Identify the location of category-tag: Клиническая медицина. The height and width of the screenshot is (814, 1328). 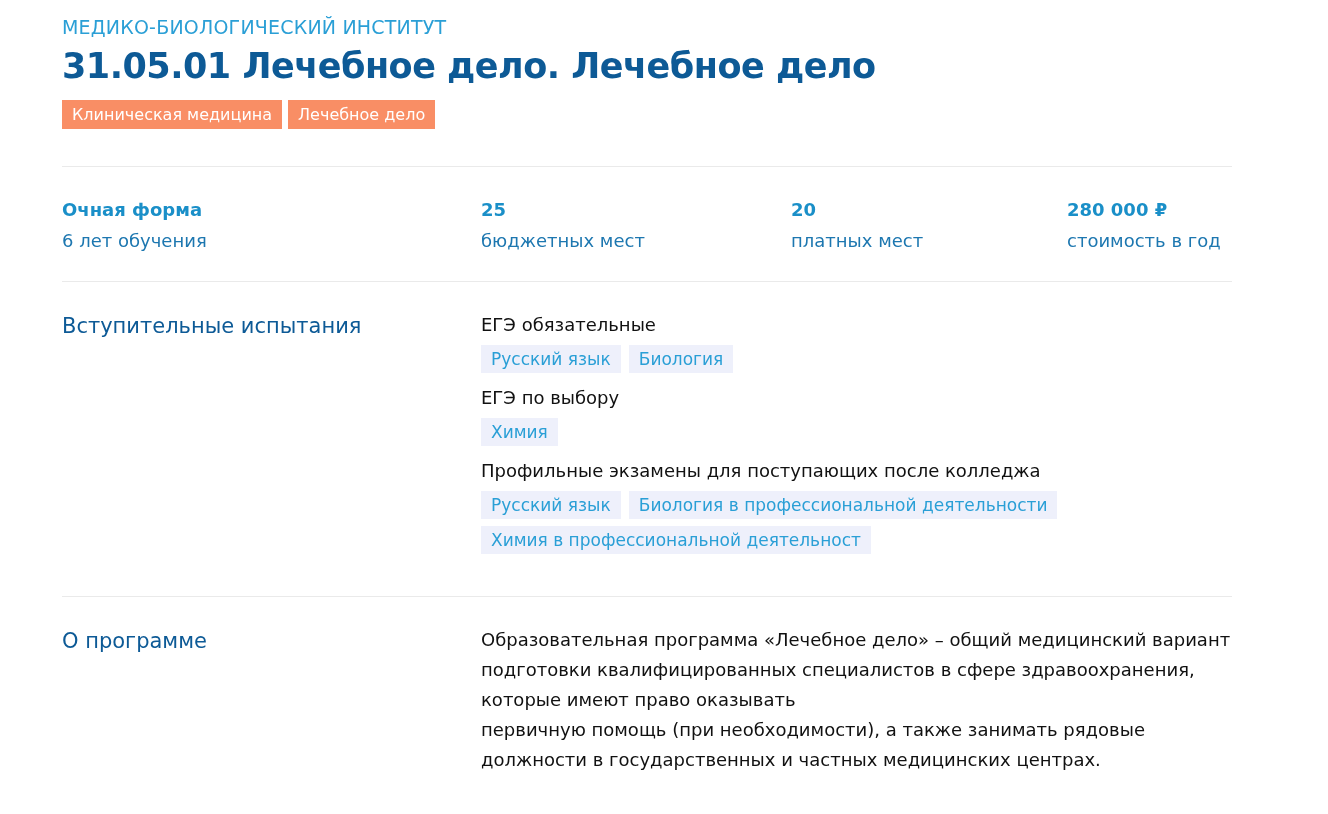
(172, 114).